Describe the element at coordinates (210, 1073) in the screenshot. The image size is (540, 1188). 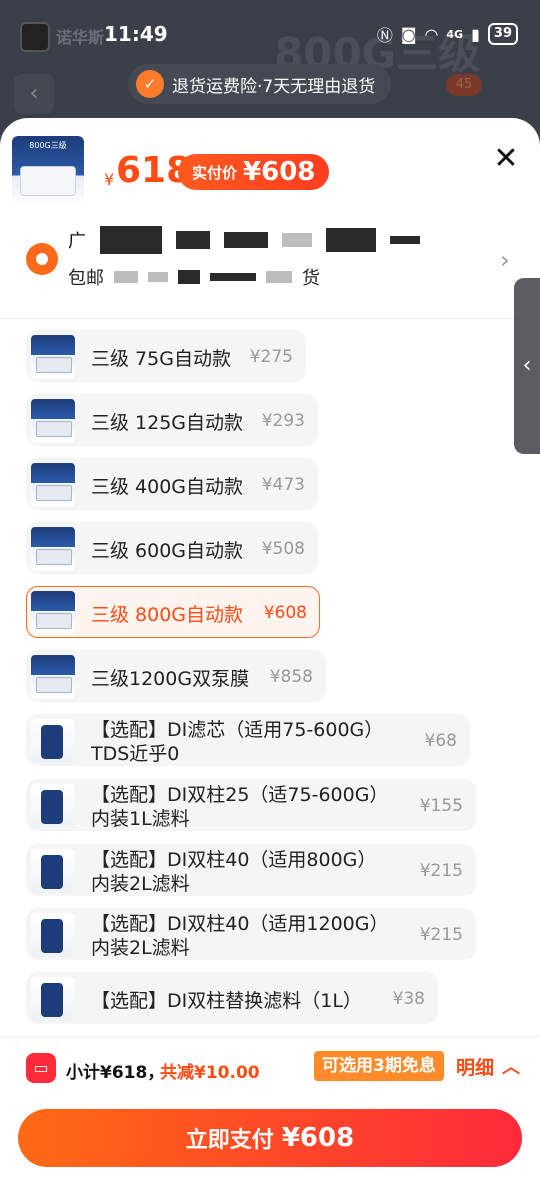
I see `discount-text: 共减¥10.00` at that location.